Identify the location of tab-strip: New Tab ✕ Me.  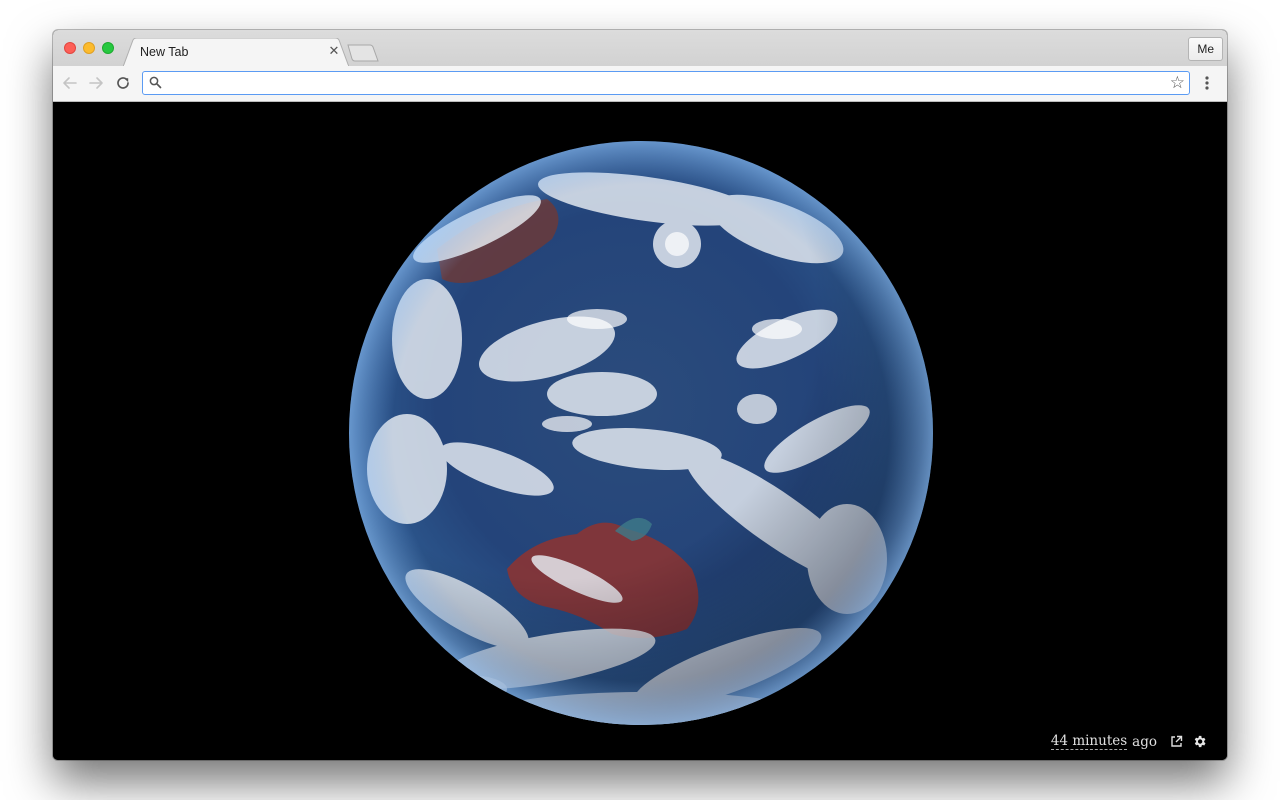
(640, 48).